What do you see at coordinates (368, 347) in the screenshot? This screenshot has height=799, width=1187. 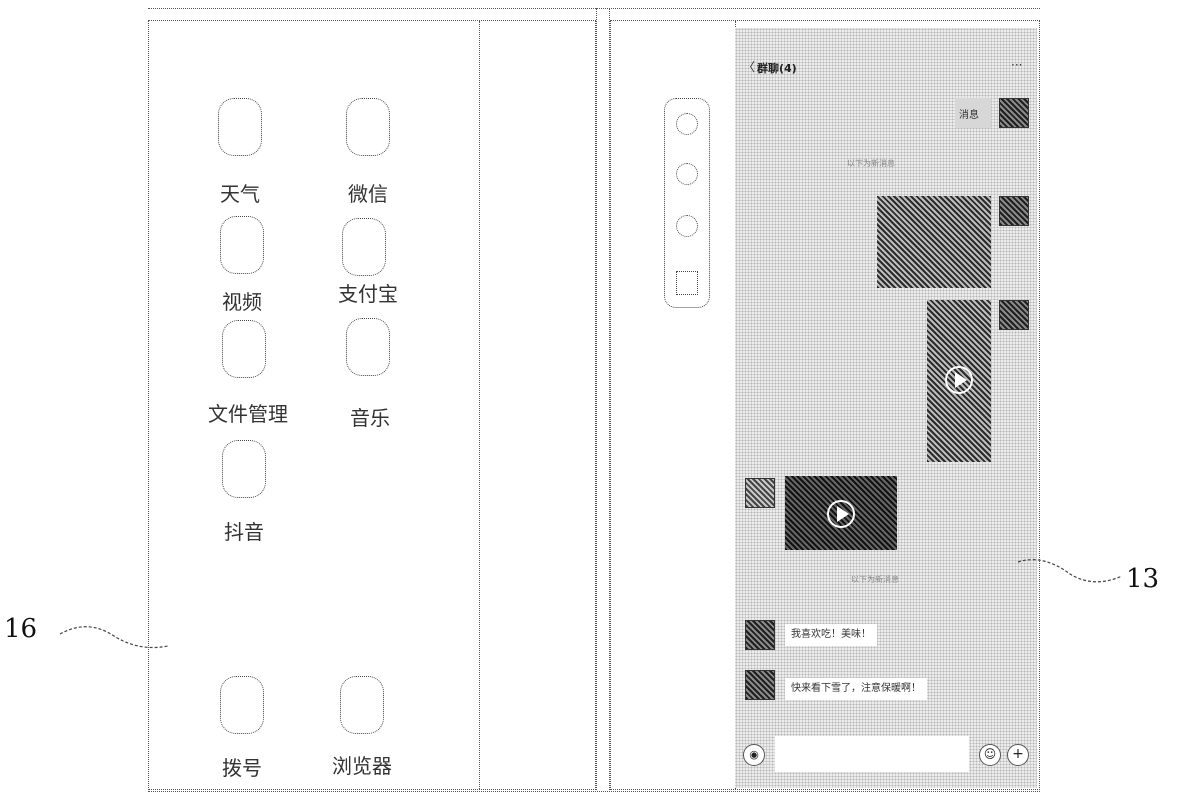 I see `music-app-icon` at bounding box center [368, 347].